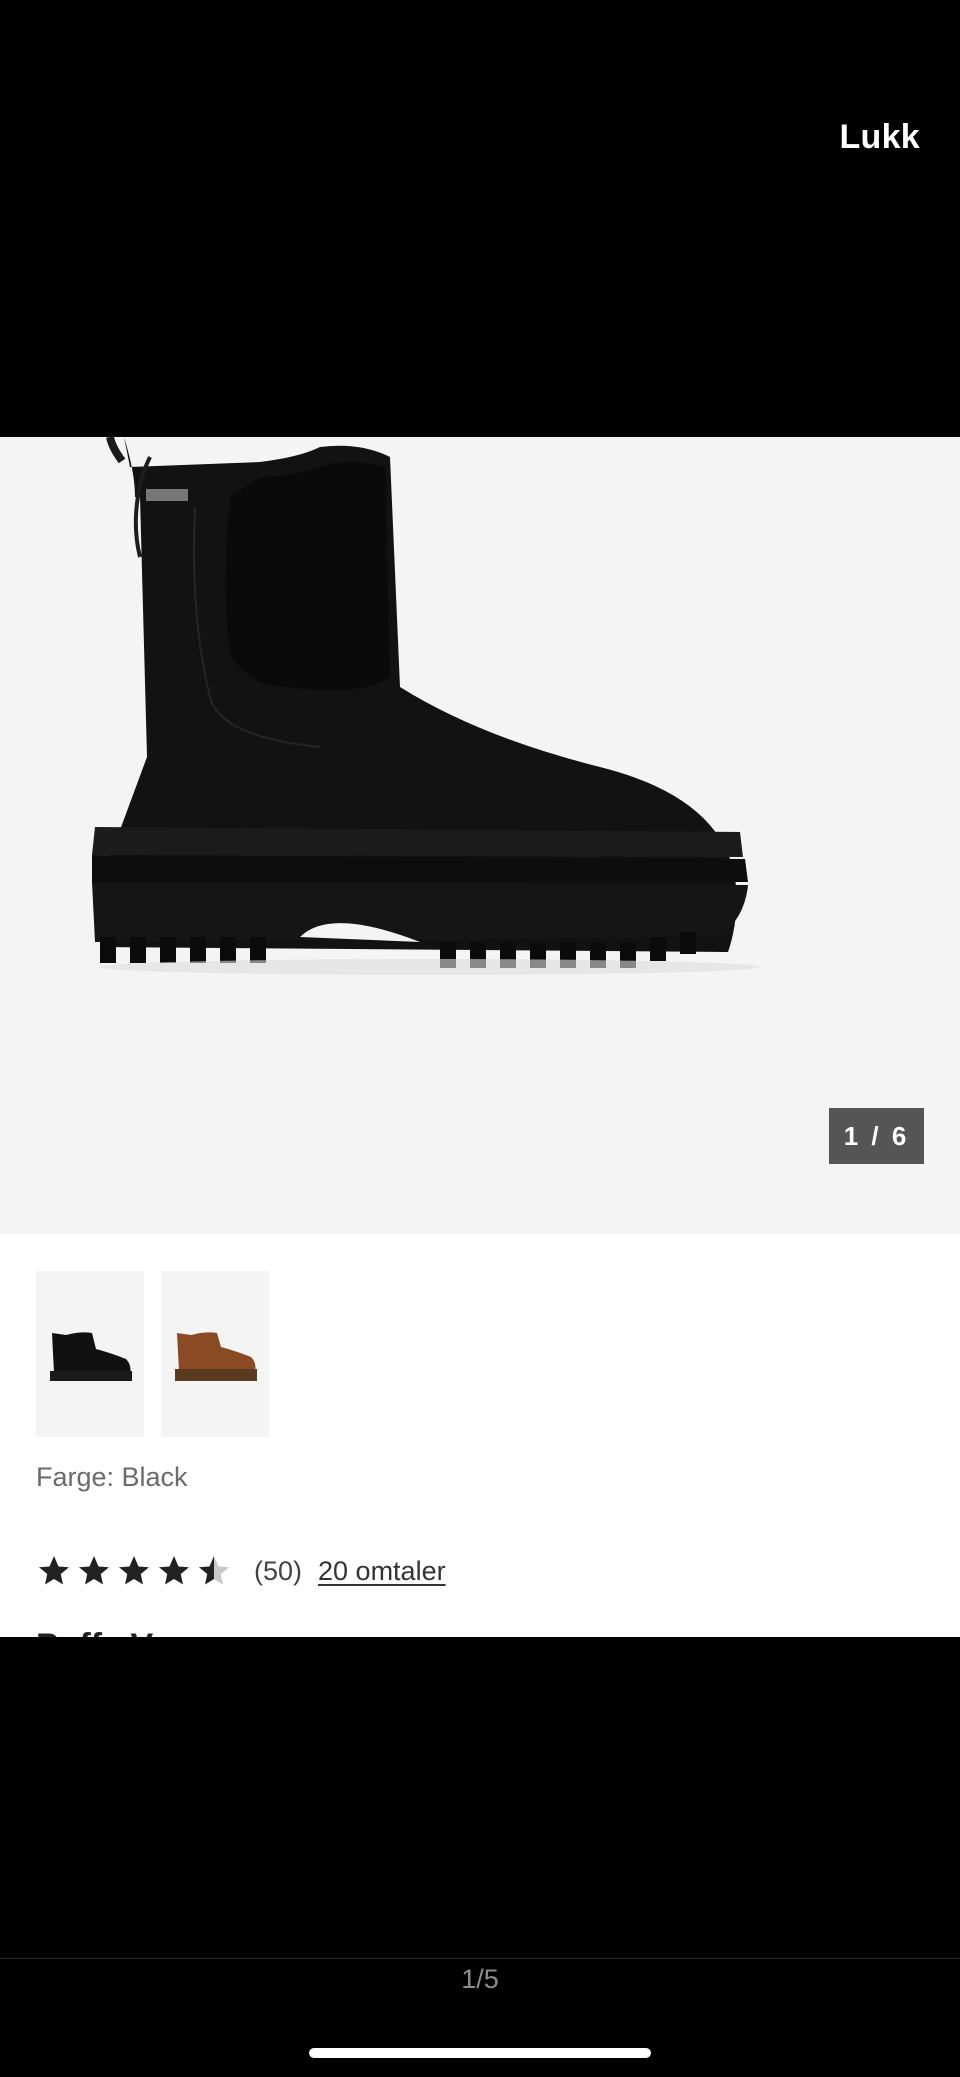 The image size is (960, 2077). Describe the element at coordinates (480, 1958) in the screenshot. I see `footer-divider` at that location.